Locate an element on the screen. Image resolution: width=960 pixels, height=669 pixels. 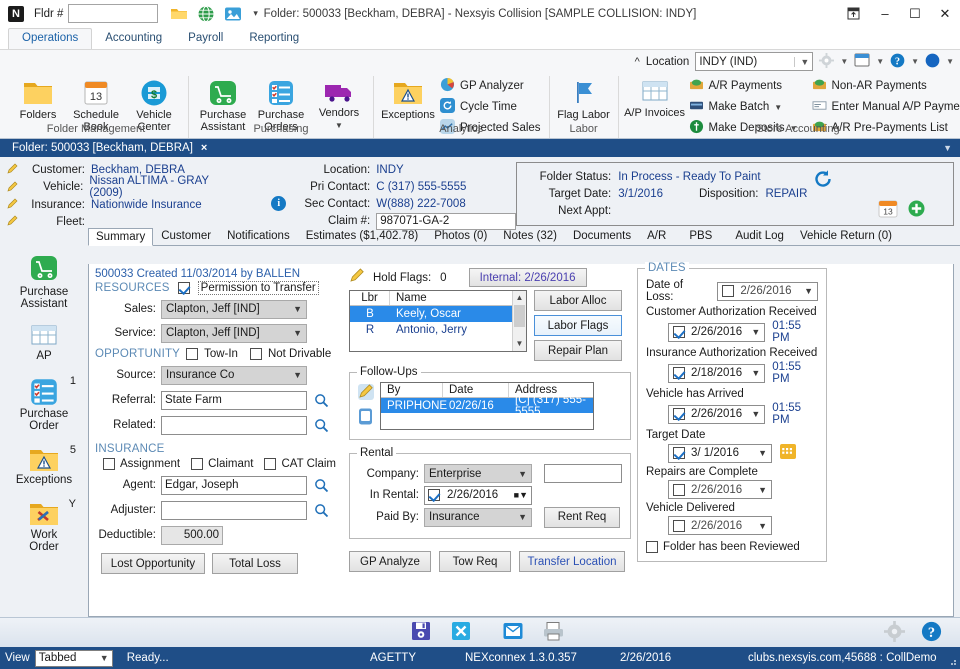
not-drivable-checkbox is located at coordinates (255, 354).